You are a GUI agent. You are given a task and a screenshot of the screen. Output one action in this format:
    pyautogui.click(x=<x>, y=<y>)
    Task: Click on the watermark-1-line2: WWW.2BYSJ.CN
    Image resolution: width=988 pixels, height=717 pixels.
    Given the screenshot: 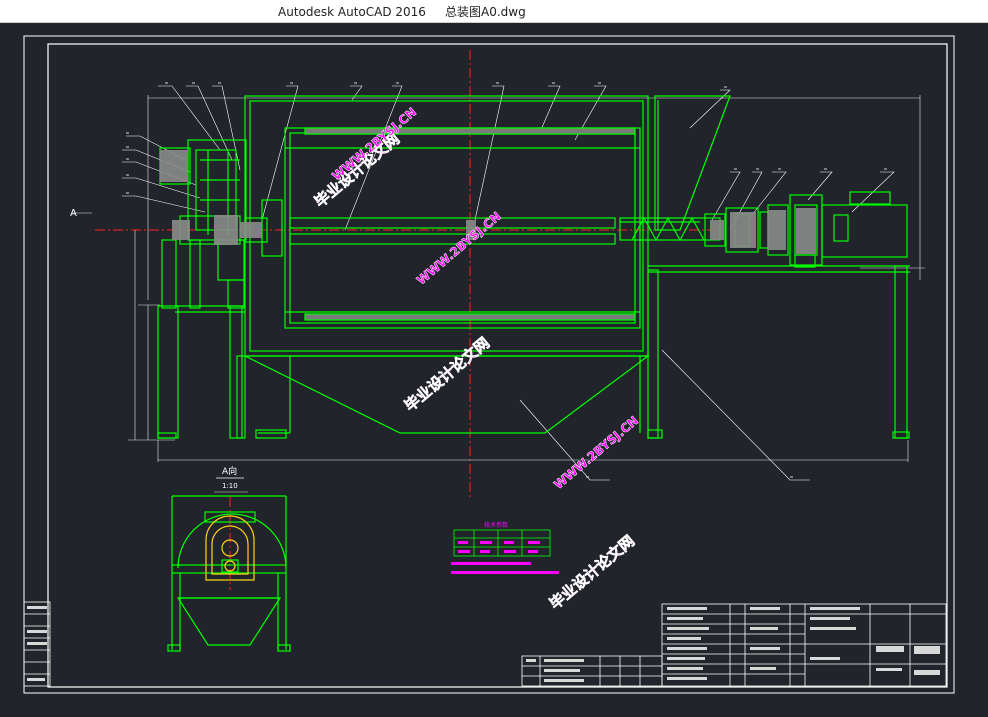 What is the action you would take?
    pyautogui.click(x=374, y=144)
    